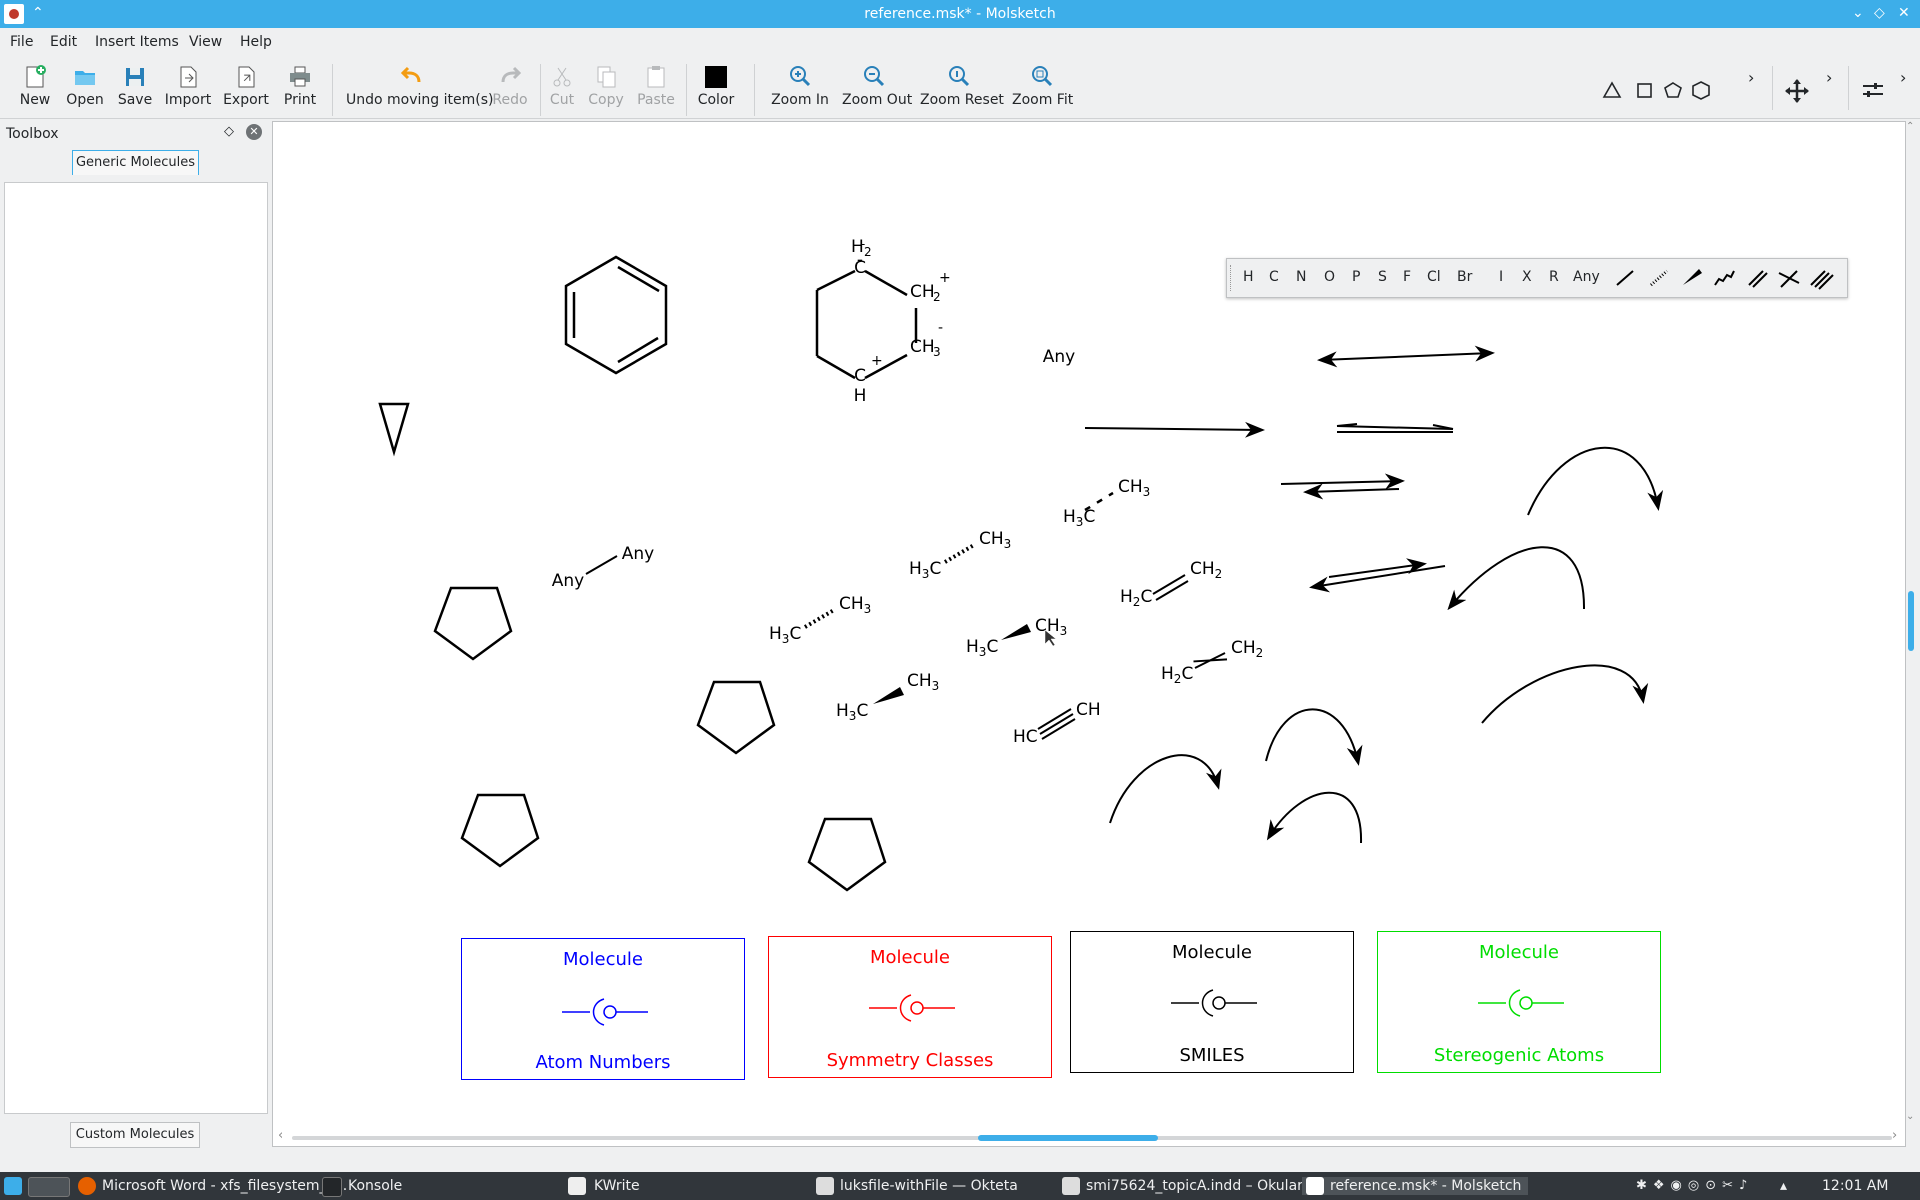 The image size is (1920, 1200). Describe the element at coordinates (1911, 621) in the screenshot. I see `vertical-scroll-thumb` at that location.